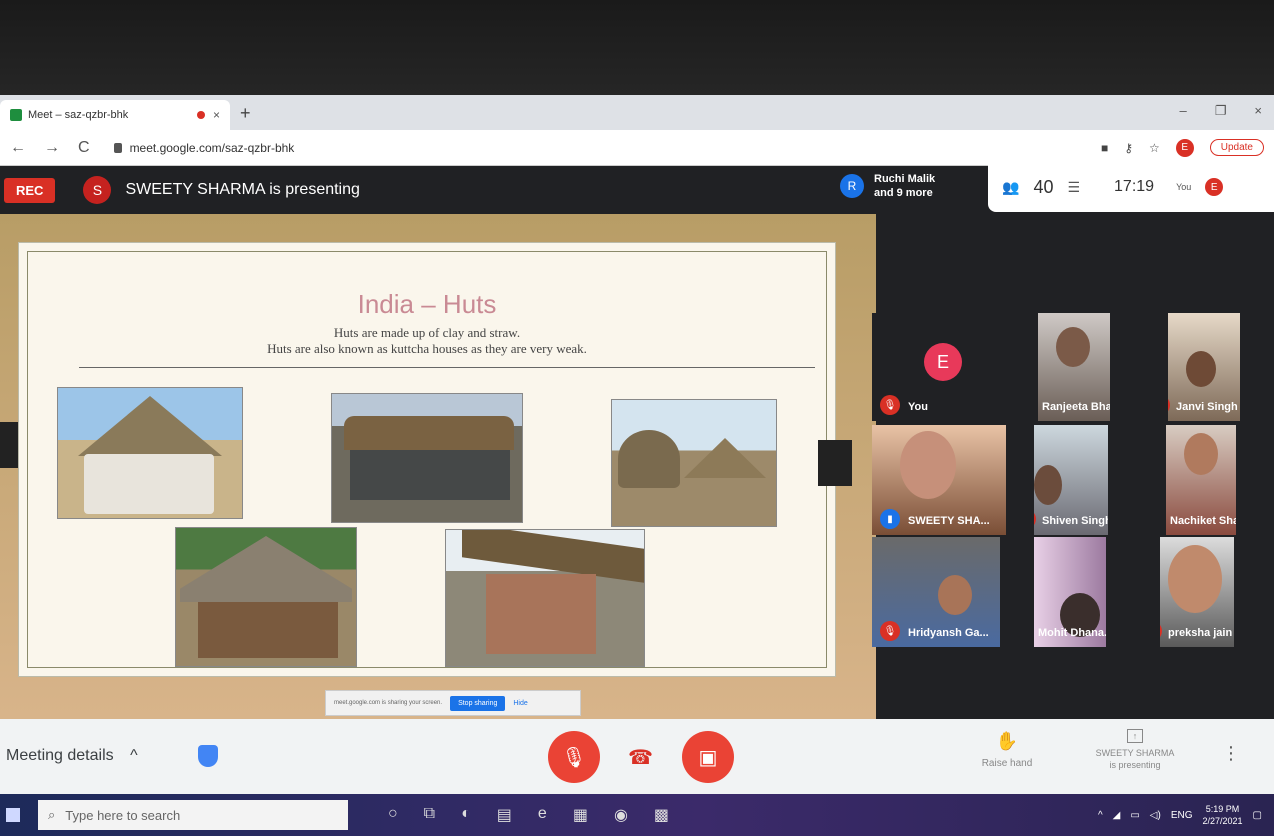 This screenshot has width=1274, height=836. I want to click on tab-close-button: ×, so click(216, 115).